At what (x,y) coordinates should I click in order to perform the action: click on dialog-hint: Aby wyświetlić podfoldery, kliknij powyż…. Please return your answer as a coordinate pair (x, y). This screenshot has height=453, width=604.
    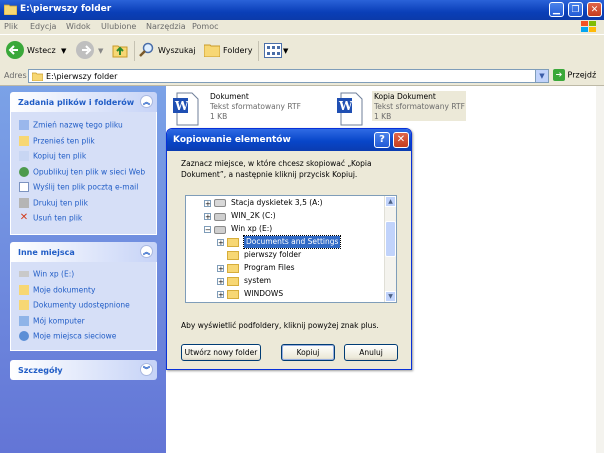
    Looking at the image, I should click on (280, 325).